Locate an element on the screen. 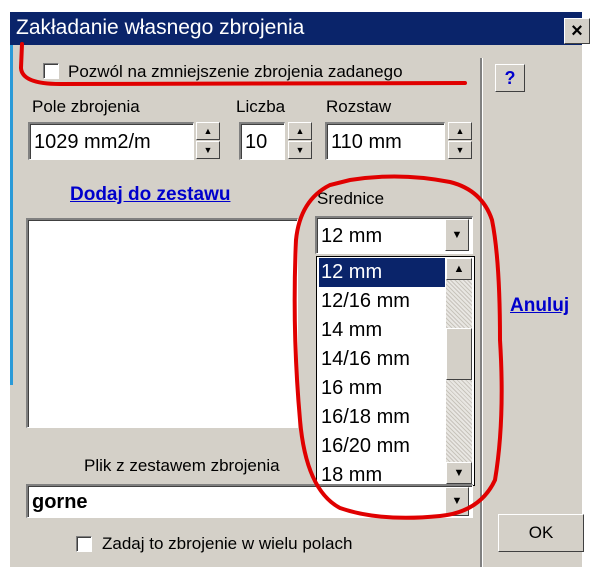 The image size is (591, 567). srednice-combobox: 12 mm ▼ is located at coordinates (394, 235).